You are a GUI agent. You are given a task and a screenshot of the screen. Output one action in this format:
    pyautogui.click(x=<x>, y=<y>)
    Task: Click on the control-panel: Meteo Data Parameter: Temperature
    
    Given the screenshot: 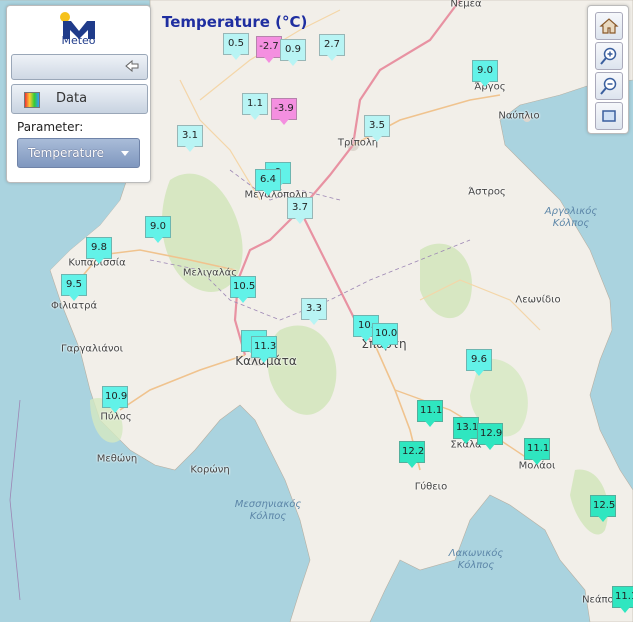 What is the action you would take?
    pyautogui.click(x=78, y=94)
    